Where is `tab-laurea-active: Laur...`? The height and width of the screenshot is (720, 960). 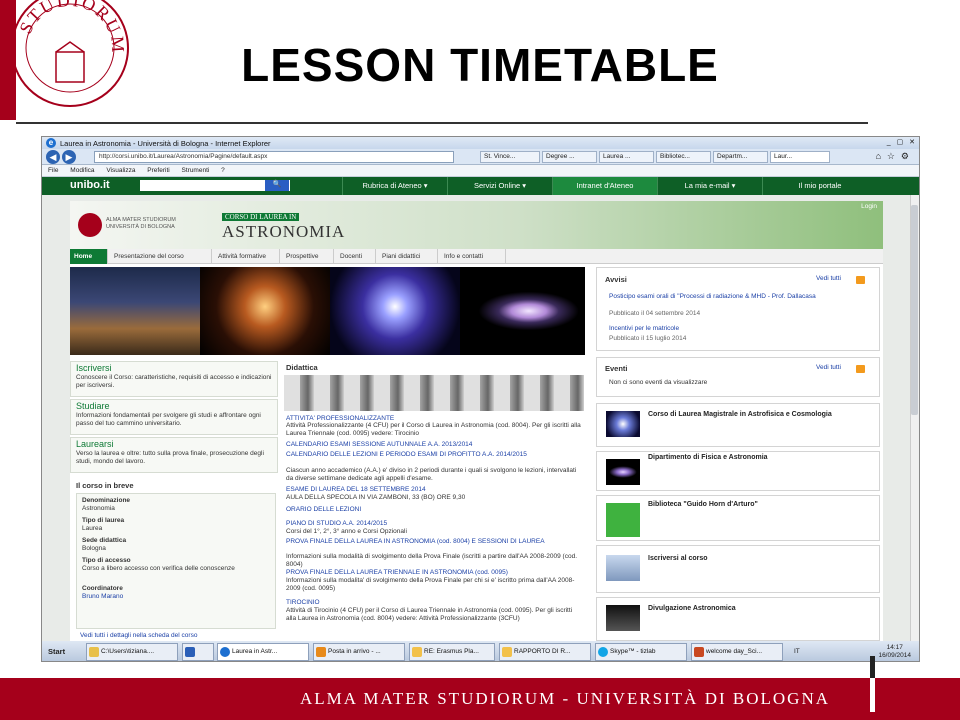 tab-laurea-active: Laur... is located at coordinates (800, 157).